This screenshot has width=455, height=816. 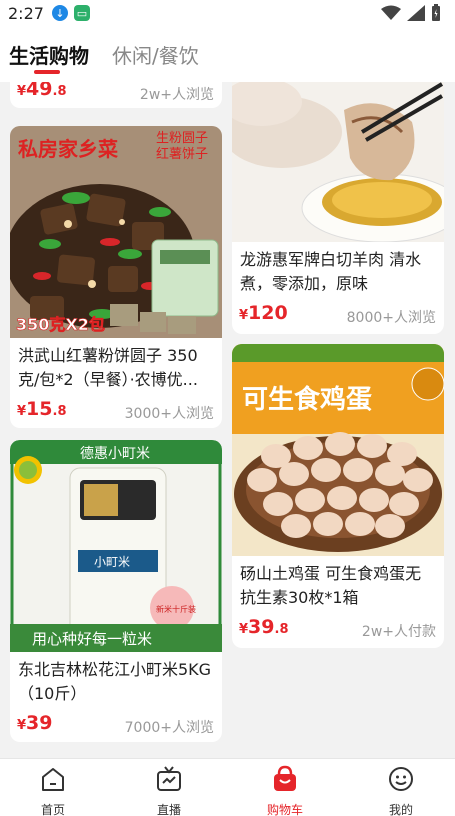 I want to click on product-image: 德惠小町米 小町米 新米十斤装 用心种好每一粒米, so click(x=116, y=546).